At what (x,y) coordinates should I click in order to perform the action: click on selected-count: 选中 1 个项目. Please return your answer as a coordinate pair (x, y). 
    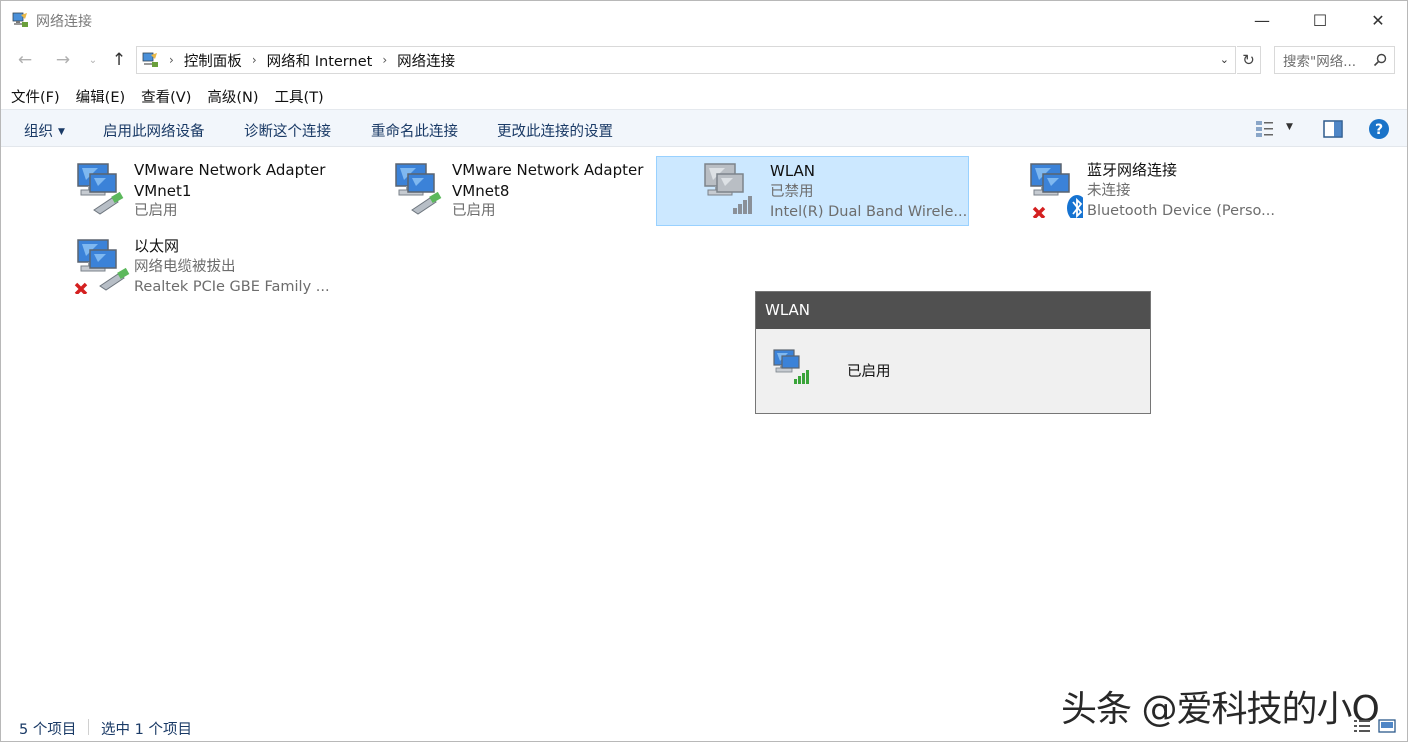
    Looking at the image, I should click on (146, 730).